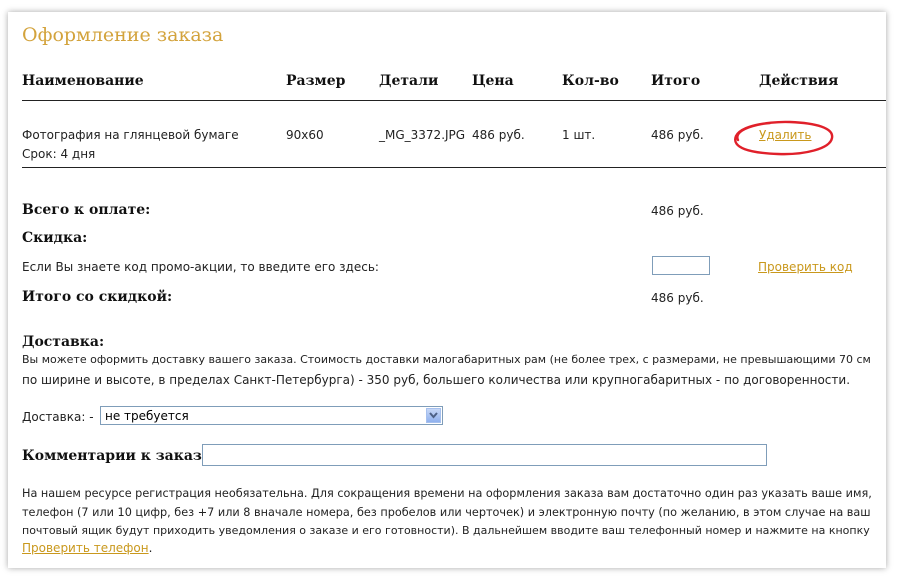 This screenshot has height=580, width=900. What do you see at coordinates (676, 81) in the screenshot?
I see `header-total: Итого` at bounding box center [676, 81].